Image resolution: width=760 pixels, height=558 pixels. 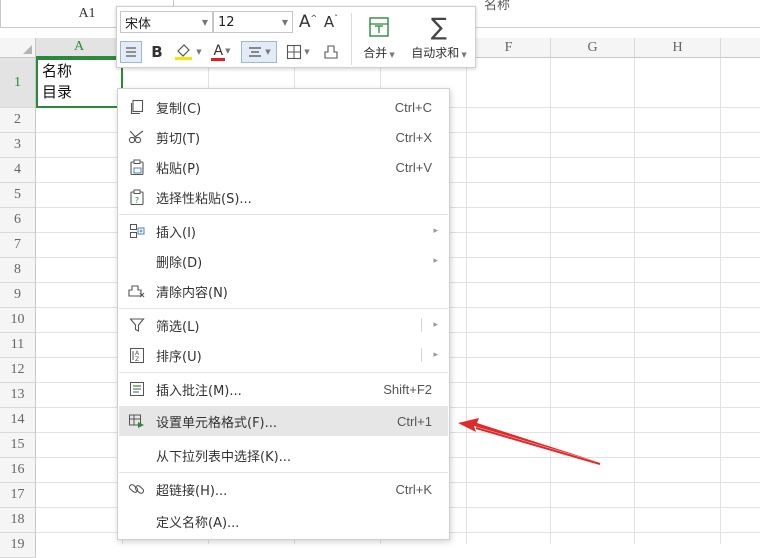 What do you see at coordinates (439, 26) in the screenshot?
I see `sigma-icon: ∑` at bounding box center [439, 26].